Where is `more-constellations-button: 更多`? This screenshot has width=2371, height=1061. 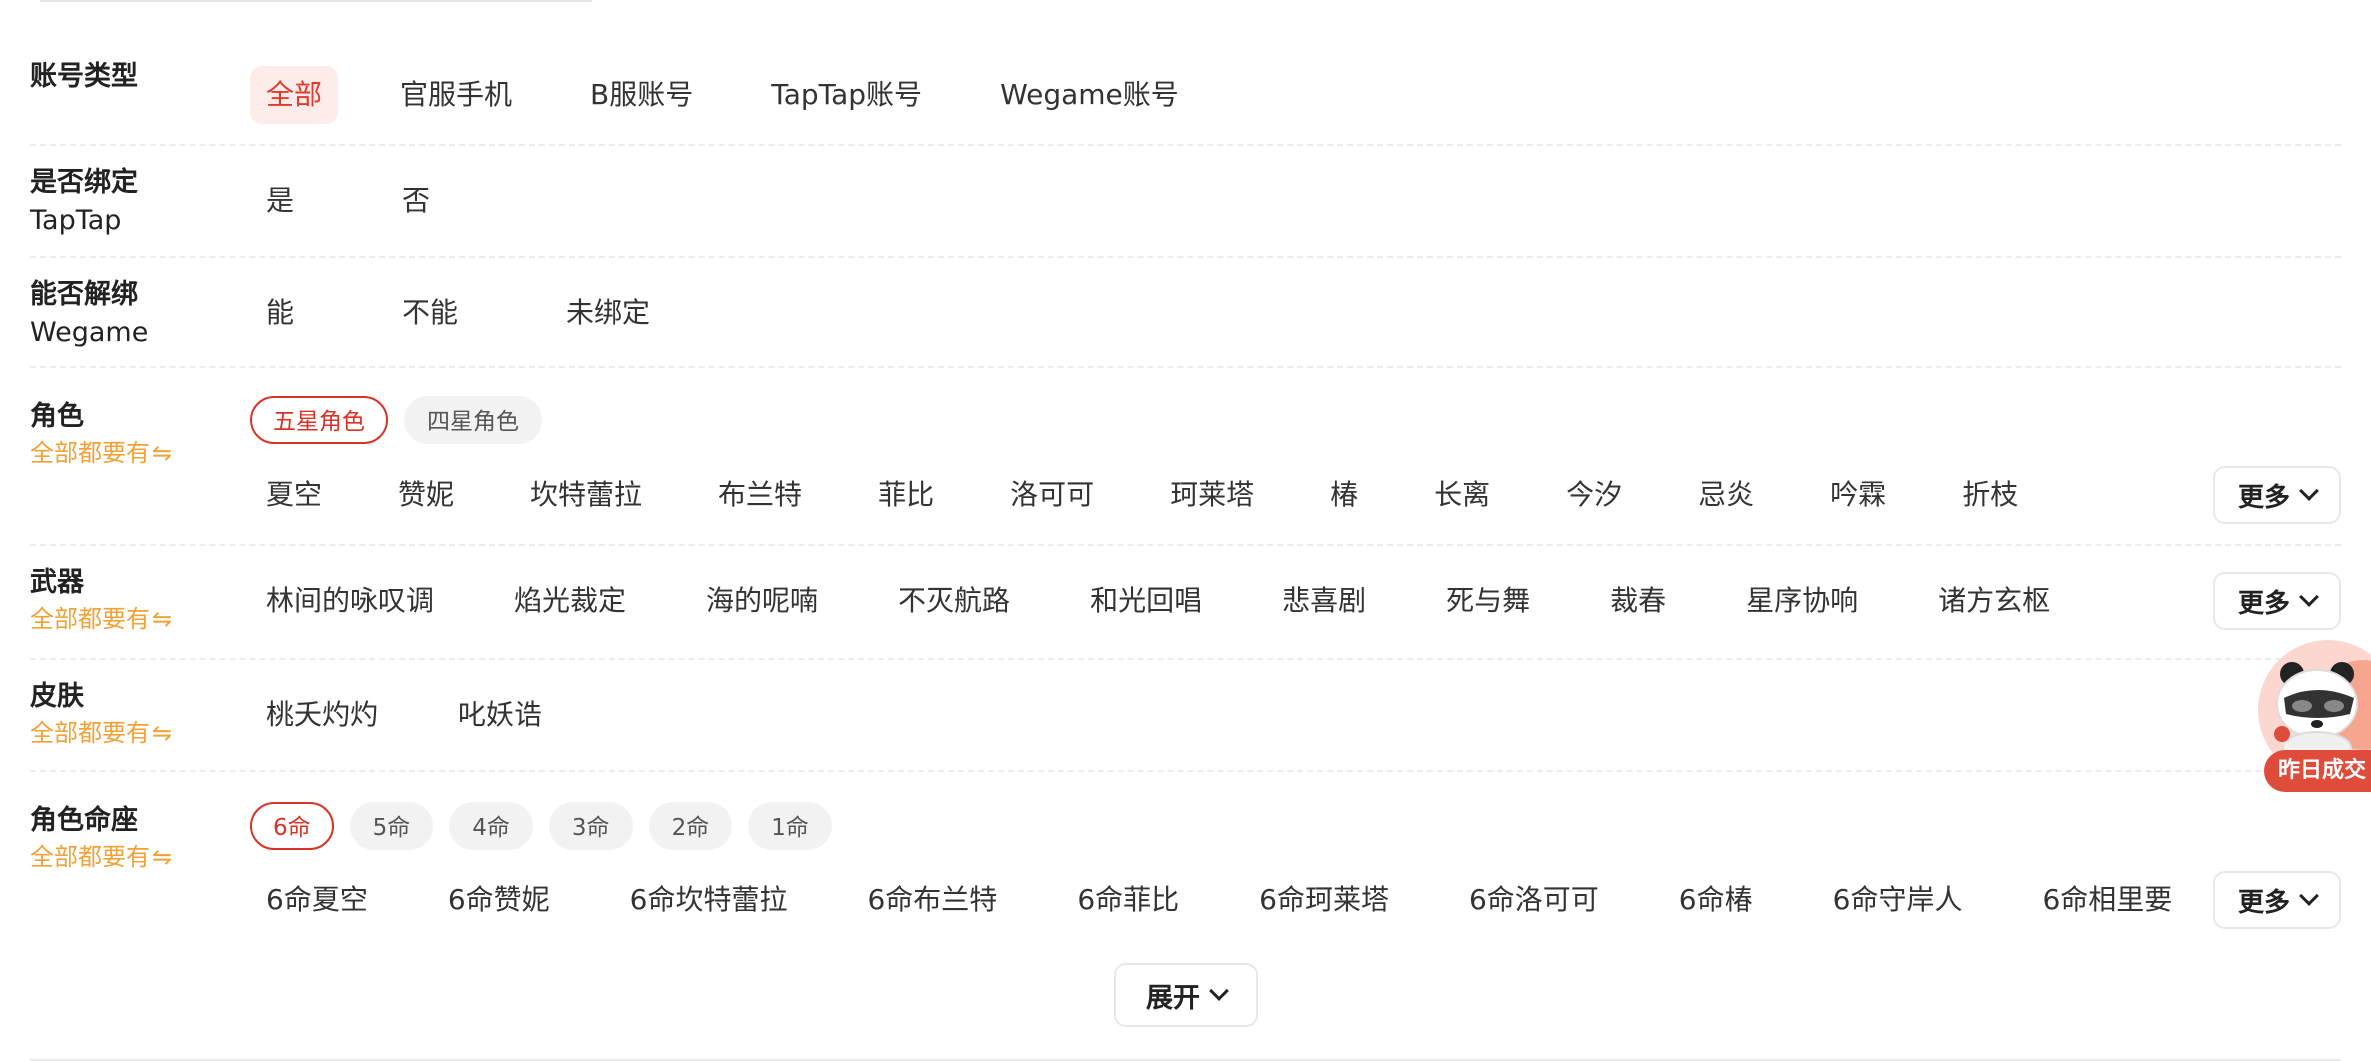 more-constellations-button: 更多 is located at coordinates (2277, 900).